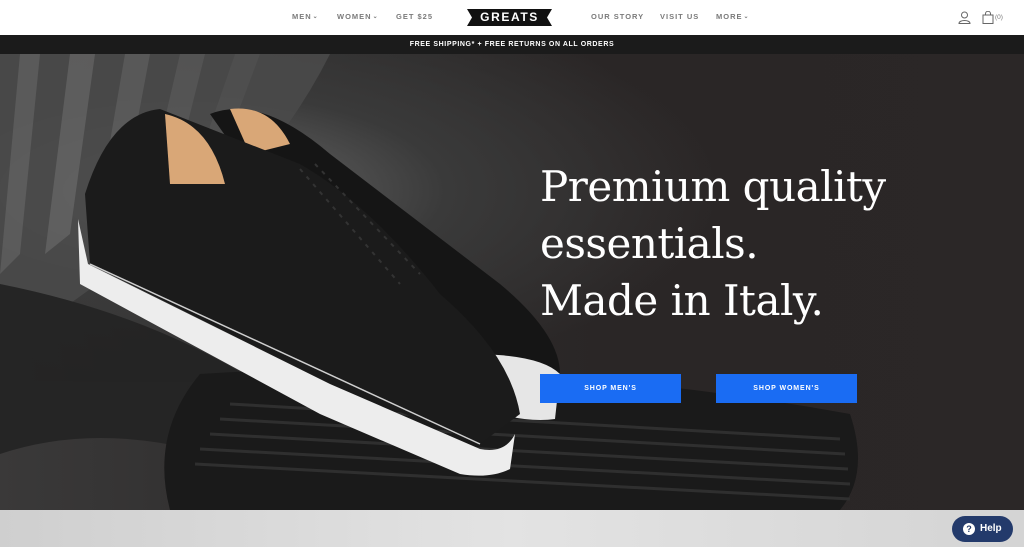 Image resolution: width=1024 pixels, height=547 pixels. What do you see at coordinates (302, 16) in the screenshot?
I see `nav-men-label: MEN` at bounding box center [302, 16].